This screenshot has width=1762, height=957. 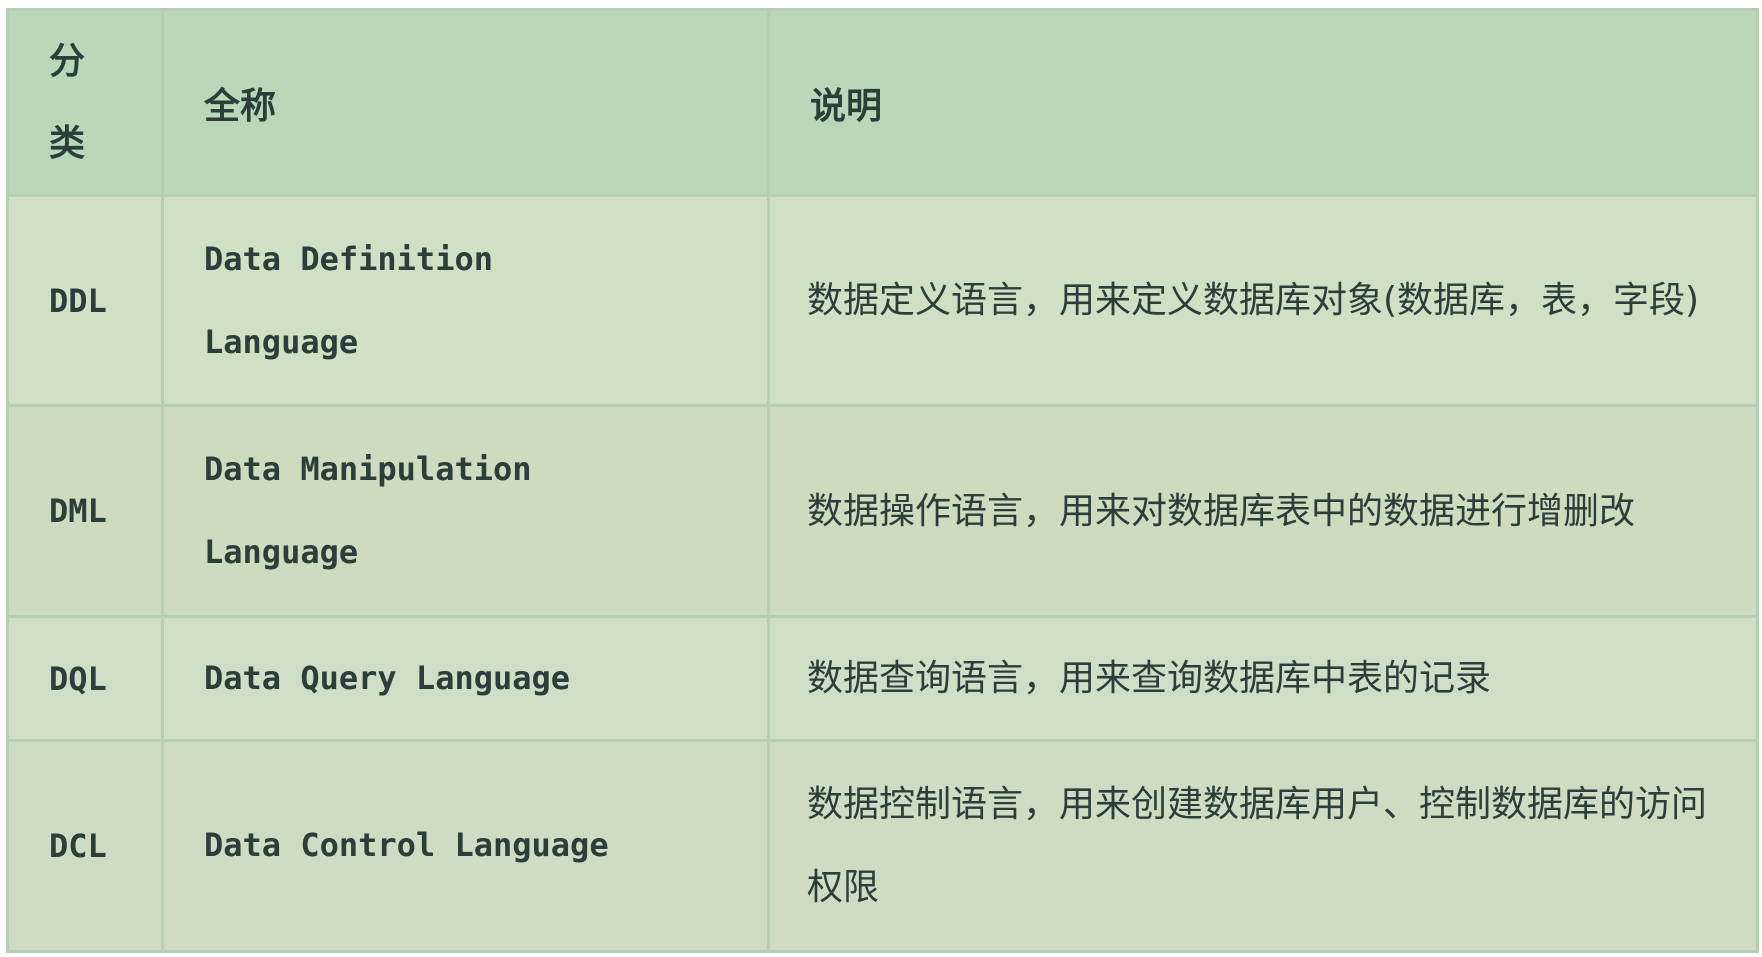 I want to click on row-description: 数据查询语言，用来查询数据库中表的记录, so click(x=1263, y=678).